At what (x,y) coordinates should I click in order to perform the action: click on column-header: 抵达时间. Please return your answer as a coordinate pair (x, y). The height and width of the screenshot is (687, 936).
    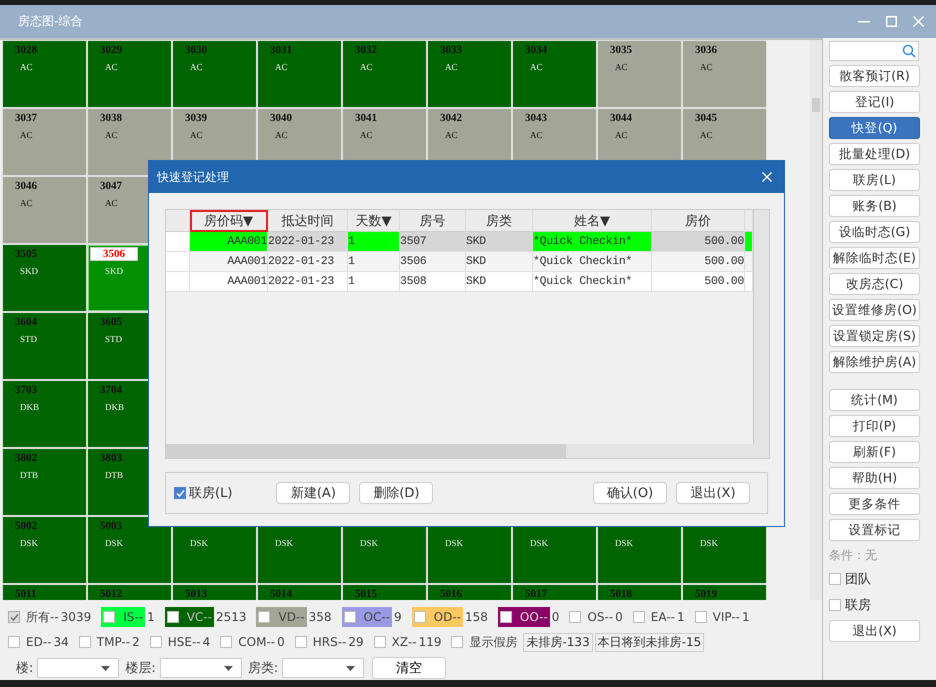
    Looking at the image, I should click on (308, 221).